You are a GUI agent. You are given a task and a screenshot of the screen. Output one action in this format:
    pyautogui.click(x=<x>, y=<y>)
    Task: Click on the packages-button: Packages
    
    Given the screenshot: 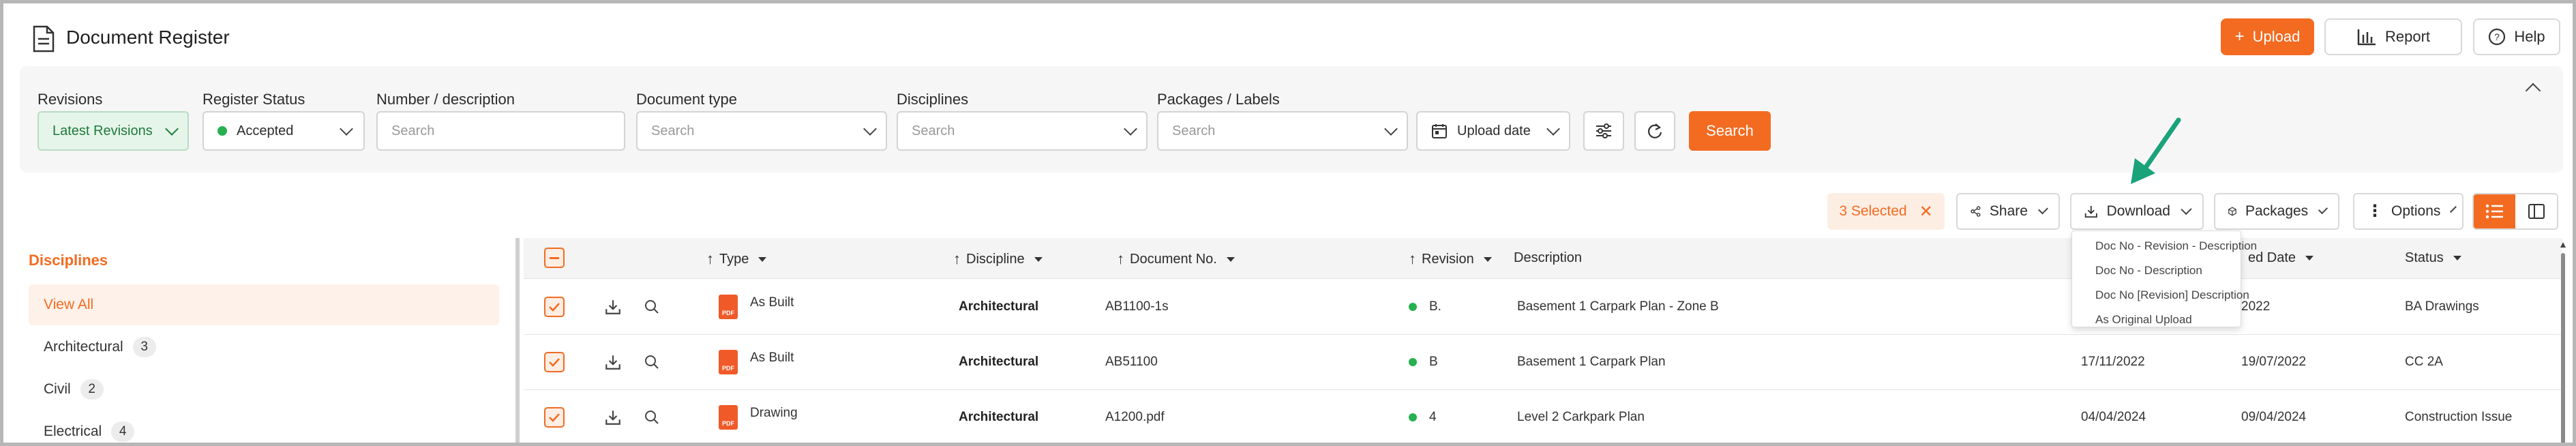 What is the action you would take?
    pyautogui.click(x=2276, y=211)
    